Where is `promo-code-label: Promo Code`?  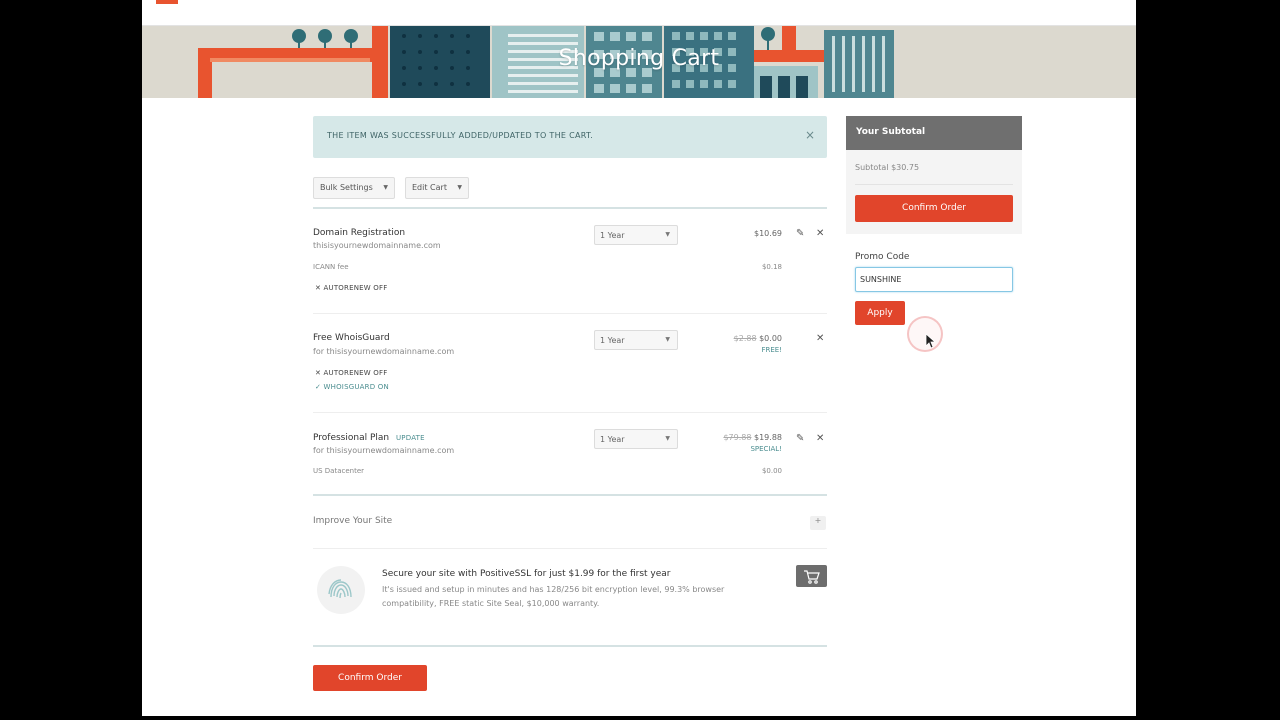 promo-code-label: Promo Code is located at coordinates (882, 257).